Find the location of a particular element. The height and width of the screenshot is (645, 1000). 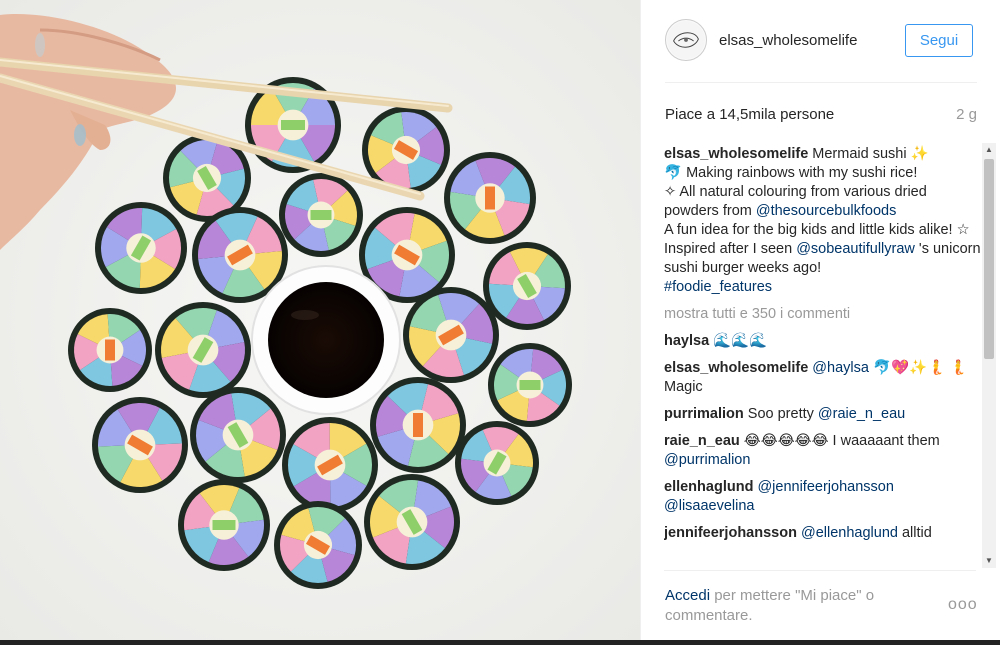

comment-username: ellenhaglund is located at coordinates (708, 487).